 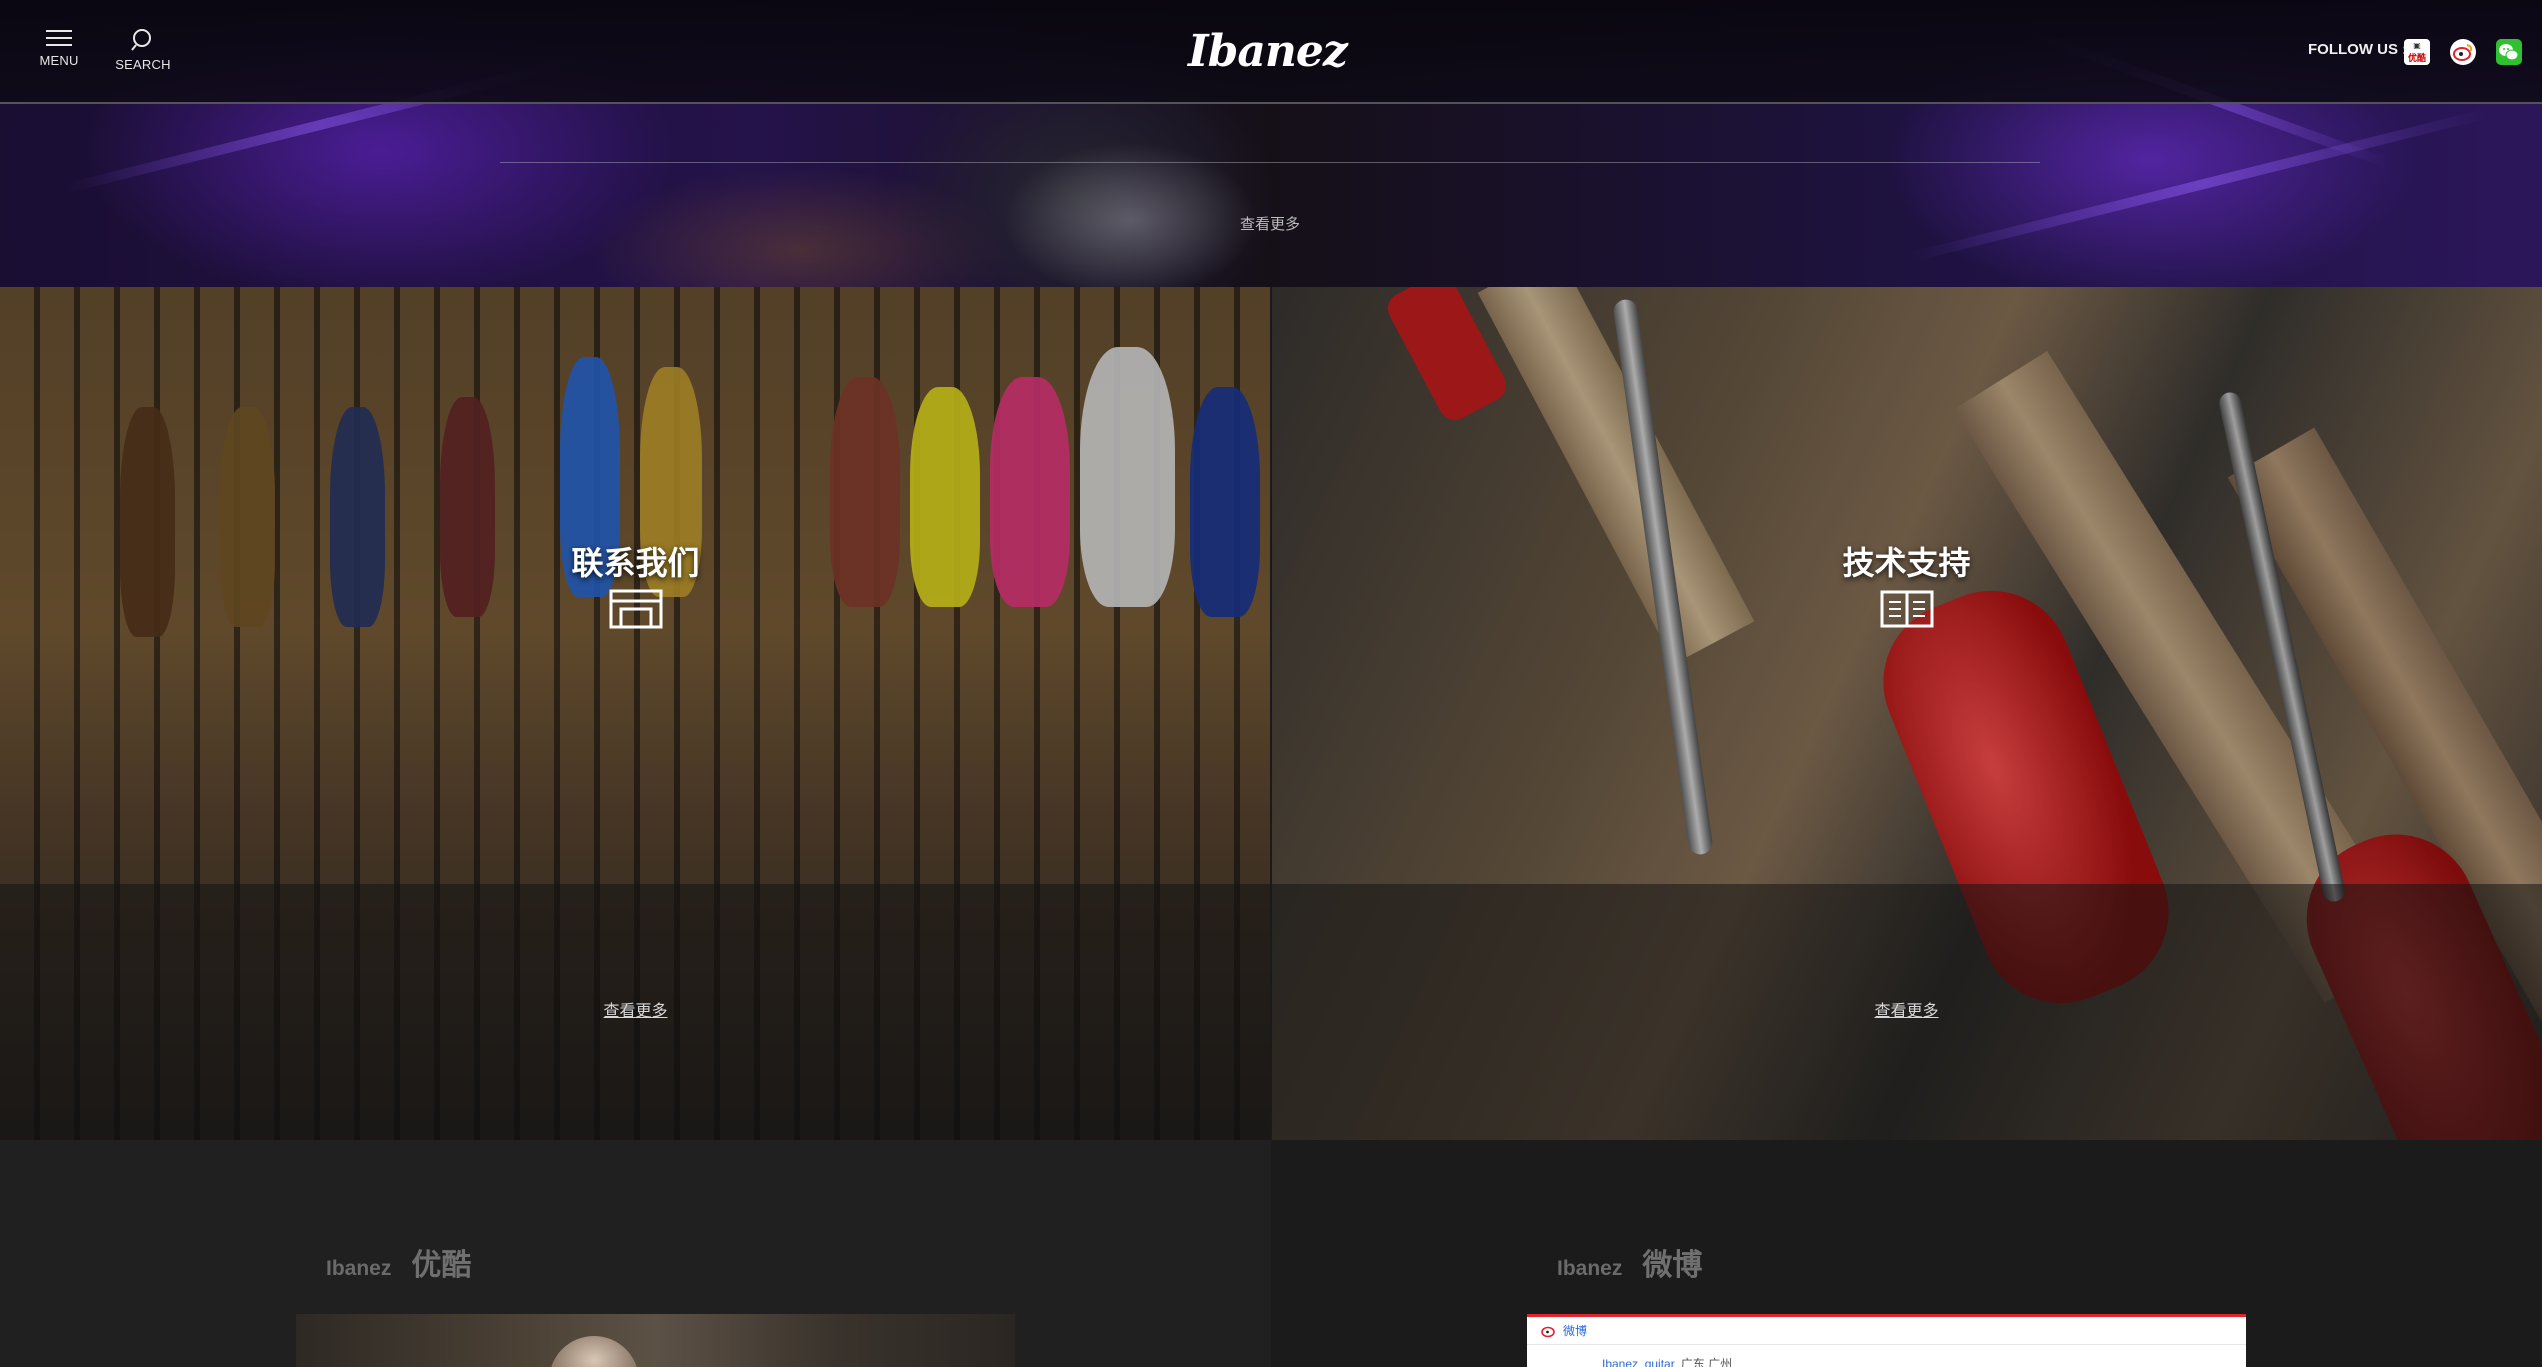 What do you see at coordinates (1672, 1265) in the screenshot?
I see `section-name: 微博` at bounding box center [1672, 1265].